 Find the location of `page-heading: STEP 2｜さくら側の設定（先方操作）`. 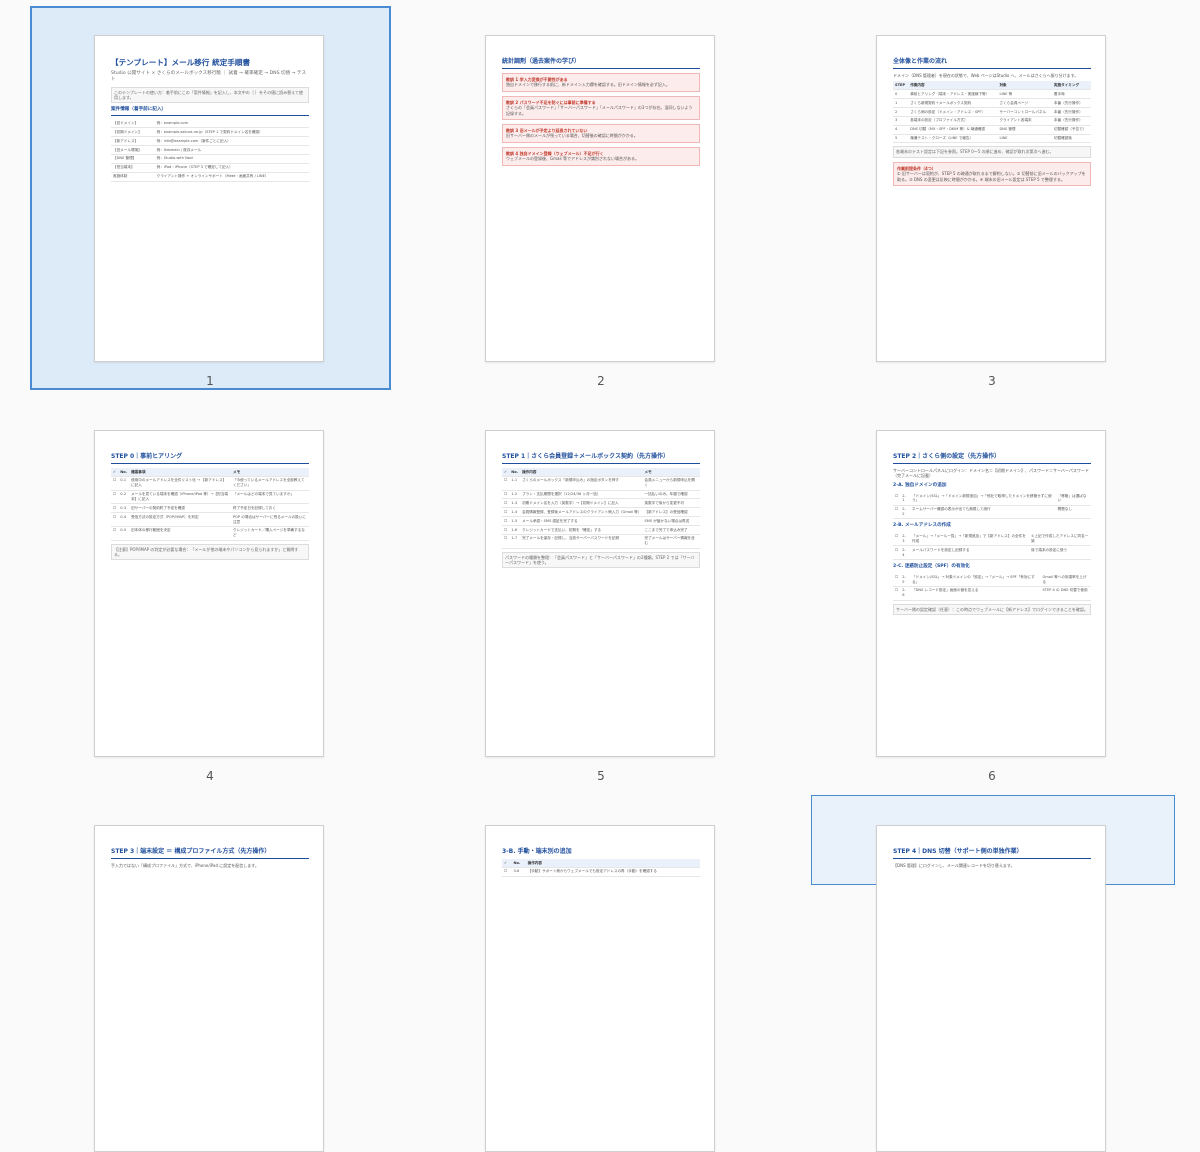

page-heading: STEP 2｜さくら側の設定（先方操作） is located at coordinates (947, 456).